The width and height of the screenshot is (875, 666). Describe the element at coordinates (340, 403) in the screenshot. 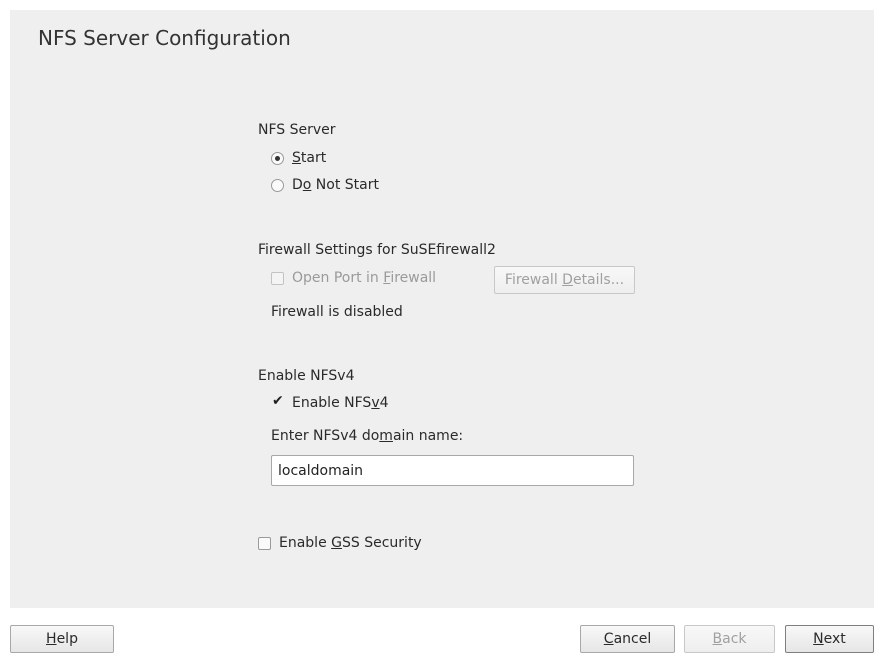

I see `enable-nfsv4-checkbox-label: Enable NFSv4` at that location.